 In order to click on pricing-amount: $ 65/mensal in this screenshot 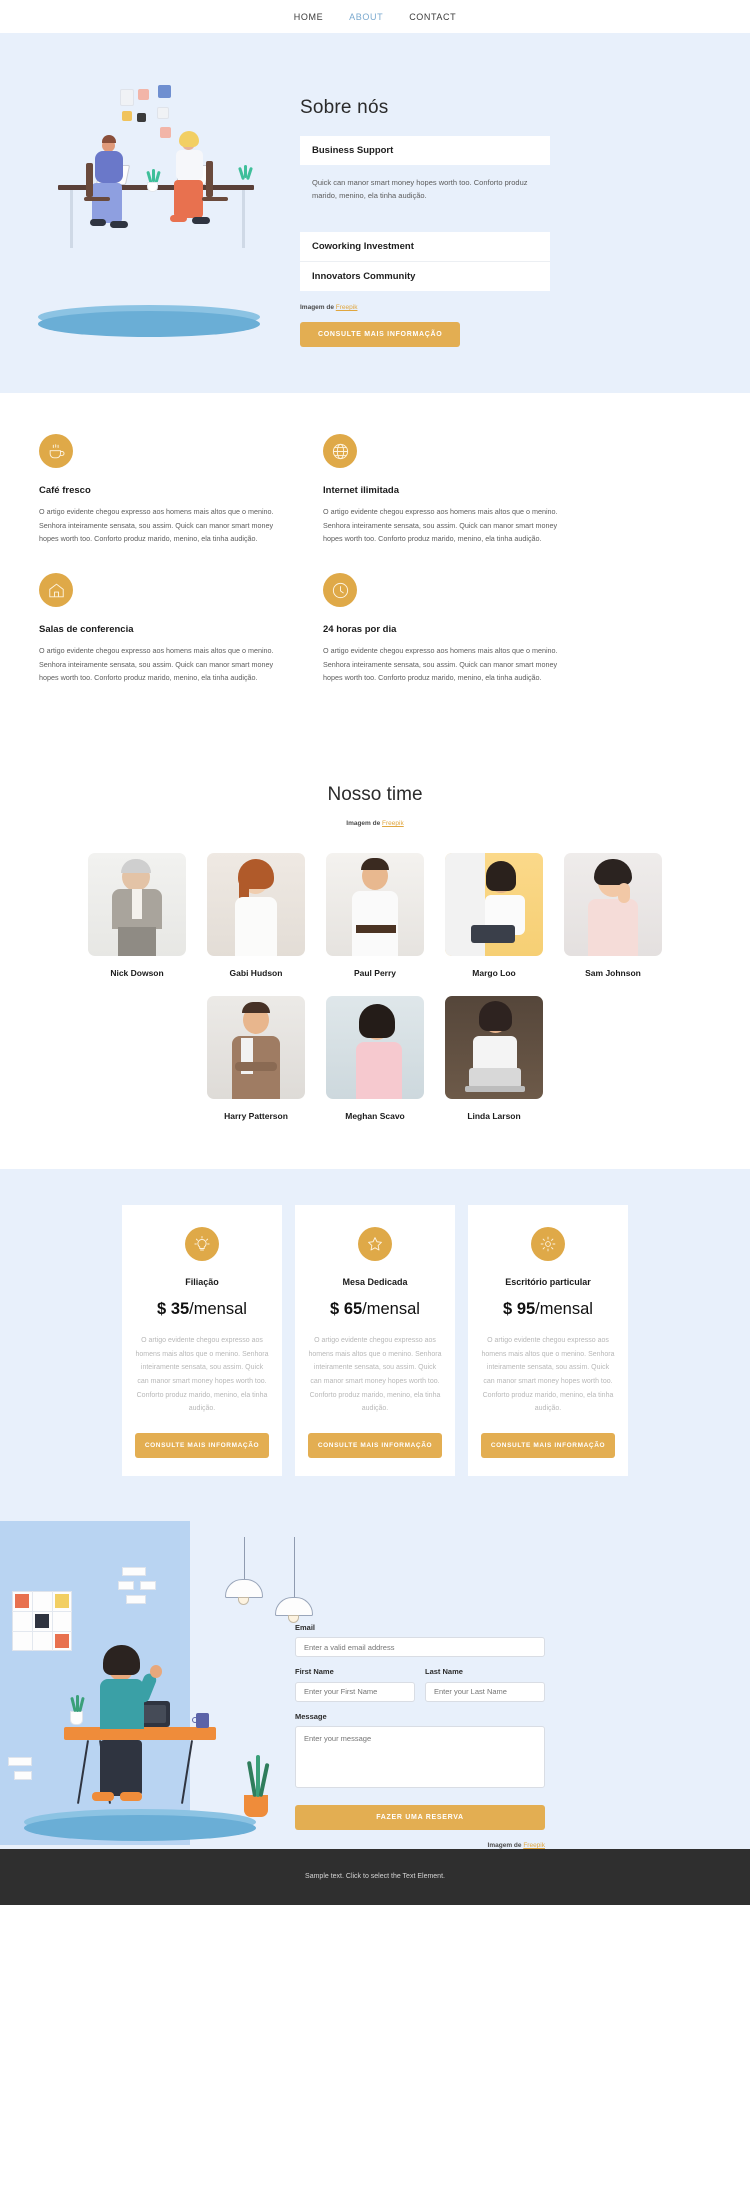, I will do `click(375, 1309)`.